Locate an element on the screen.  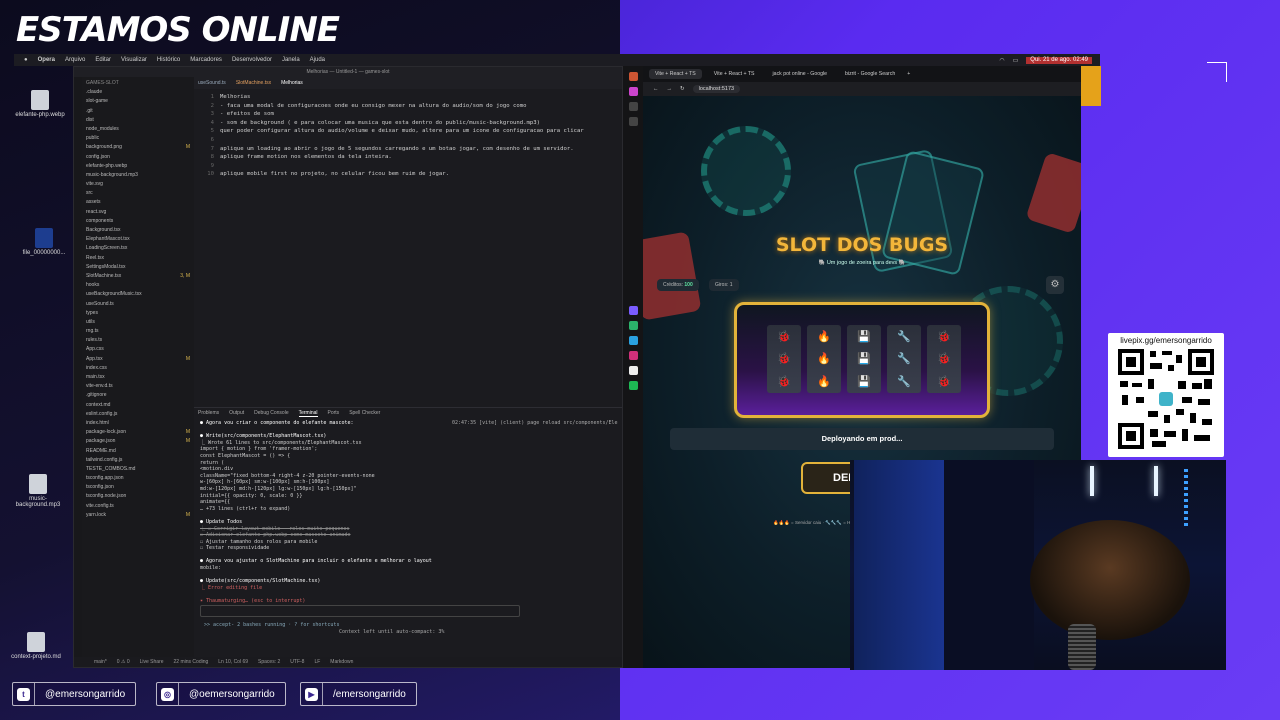
explorer-item: App.css is located at coordinates (138, 349).